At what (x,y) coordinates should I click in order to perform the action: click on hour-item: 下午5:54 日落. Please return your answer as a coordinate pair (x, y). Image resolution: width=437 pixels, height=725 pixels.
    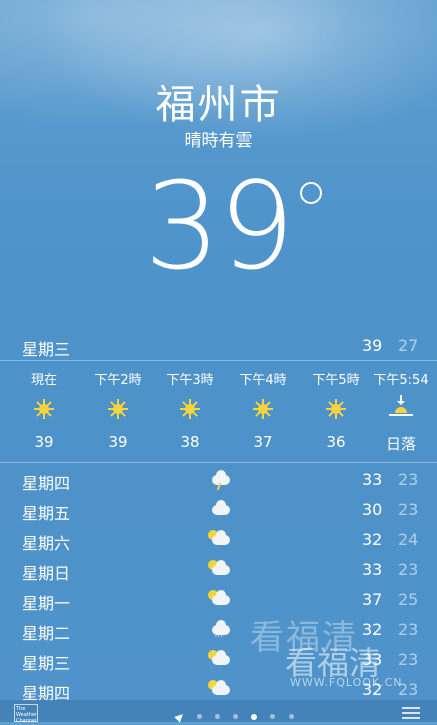
    Looking at the image, I should click on (401, 411).